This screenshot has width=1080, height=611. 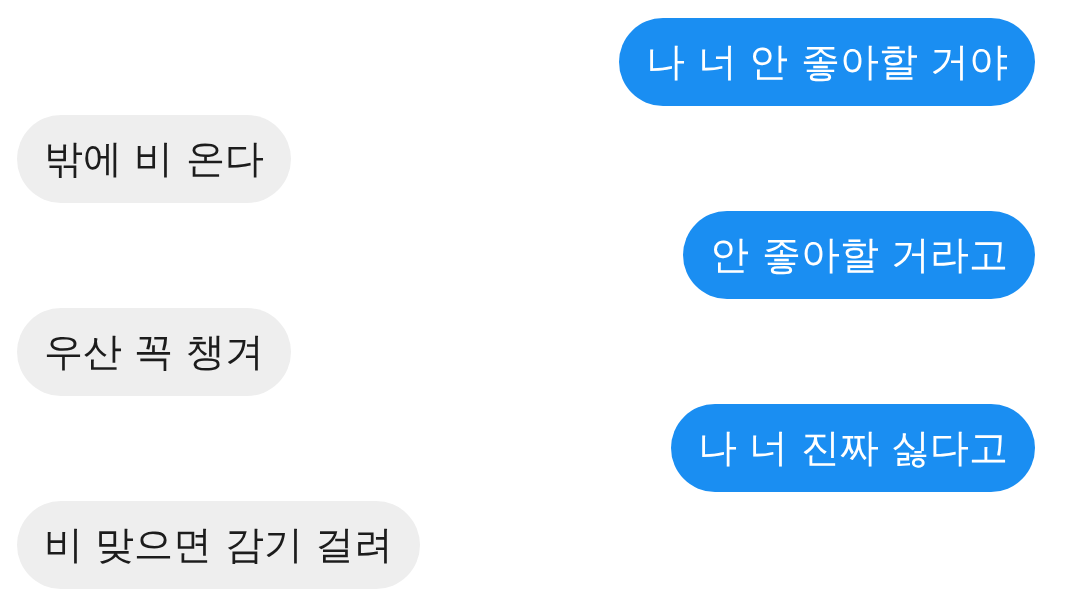 I want to click on sent-message: 안 좋아할 거라고, so click(x=859, y=255).